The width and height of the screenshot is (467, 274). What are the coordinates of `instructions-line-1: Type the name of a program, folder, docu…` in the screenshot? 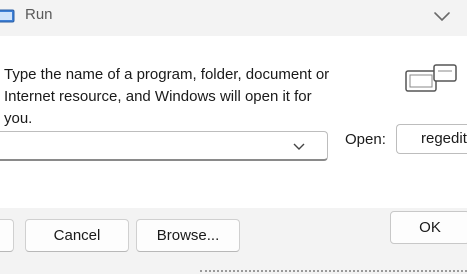 It's located at (167, 74).